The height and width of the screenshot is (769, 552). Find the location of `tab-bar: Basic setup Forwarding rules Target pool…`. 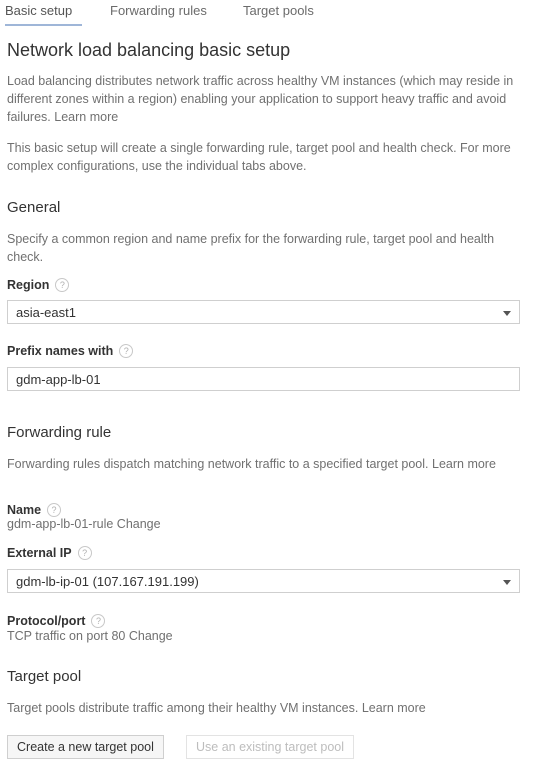

tab-bar: Basic setup Forwarding rules Target pool… is located at coordinates (276, 15).